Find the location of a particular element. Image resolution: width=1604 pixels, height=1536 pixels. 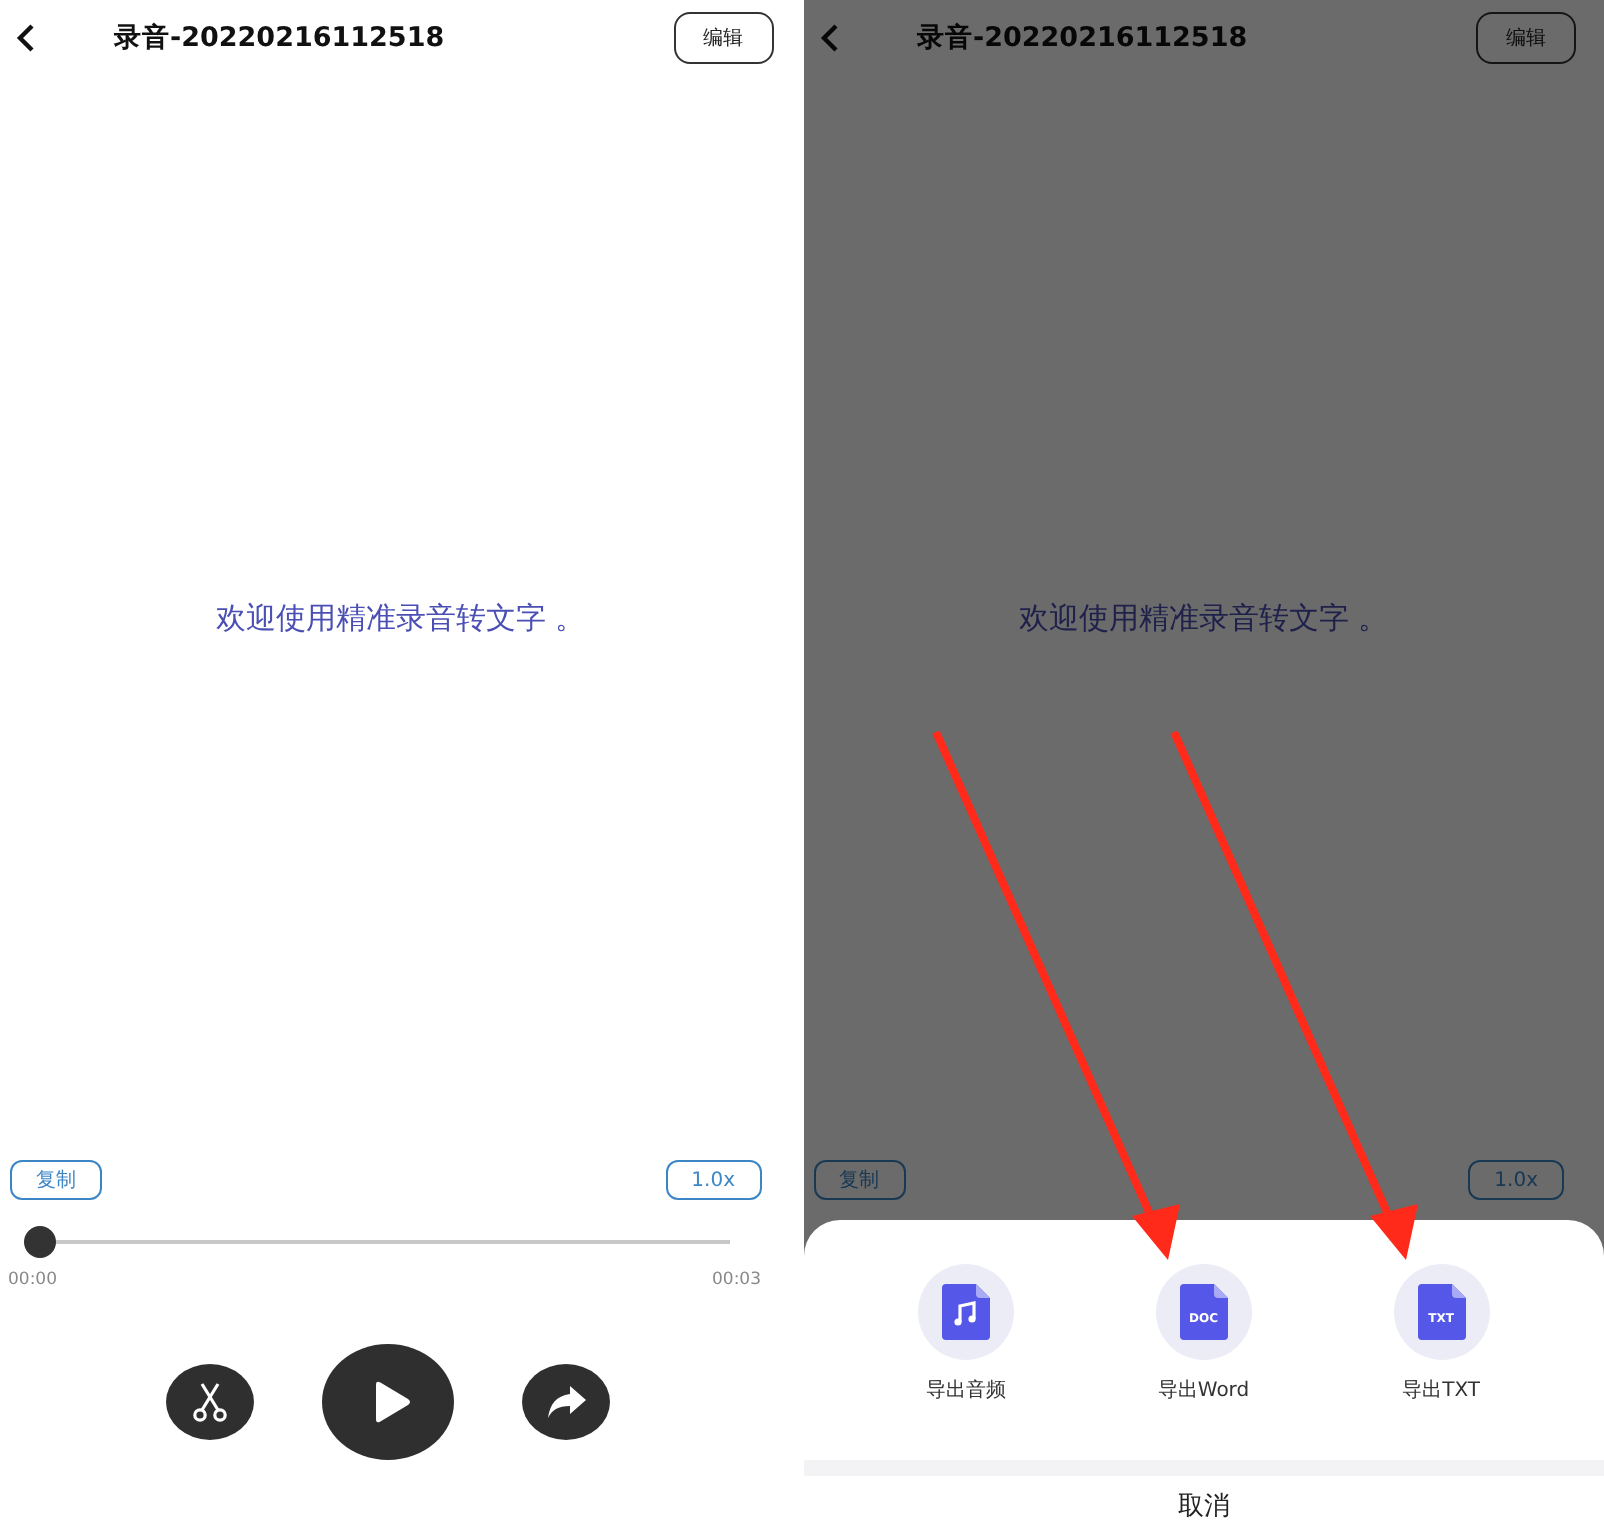

speed-button: 1.0x is located at coordinates (713, 1180).